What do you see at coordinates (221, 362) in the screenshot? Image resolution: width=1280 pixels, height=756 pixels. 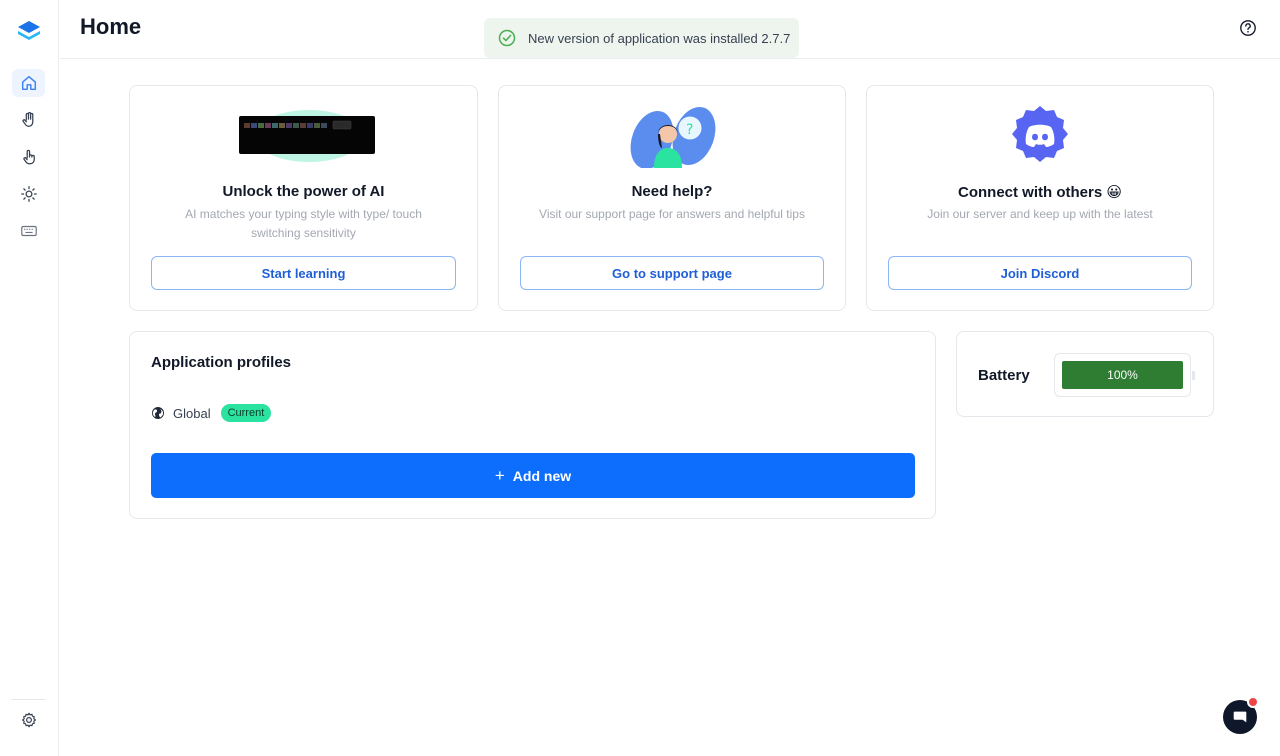 I see `profiles-title: Application profiles` at bounding box center [221, 362].